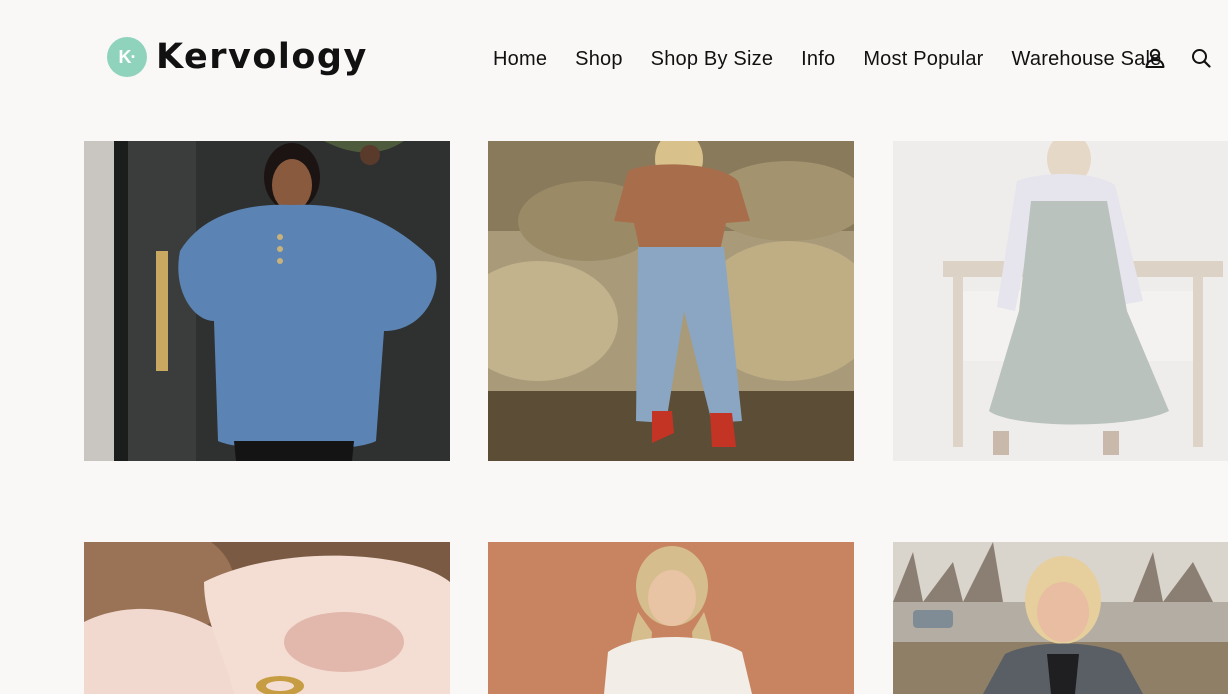 Image resolution: width=1228 pixels, height=694 pixels. What do you see at coordinates (520, 59) in the screenshot?
I see `nav-home: Home` at bounding box center [520, 59].